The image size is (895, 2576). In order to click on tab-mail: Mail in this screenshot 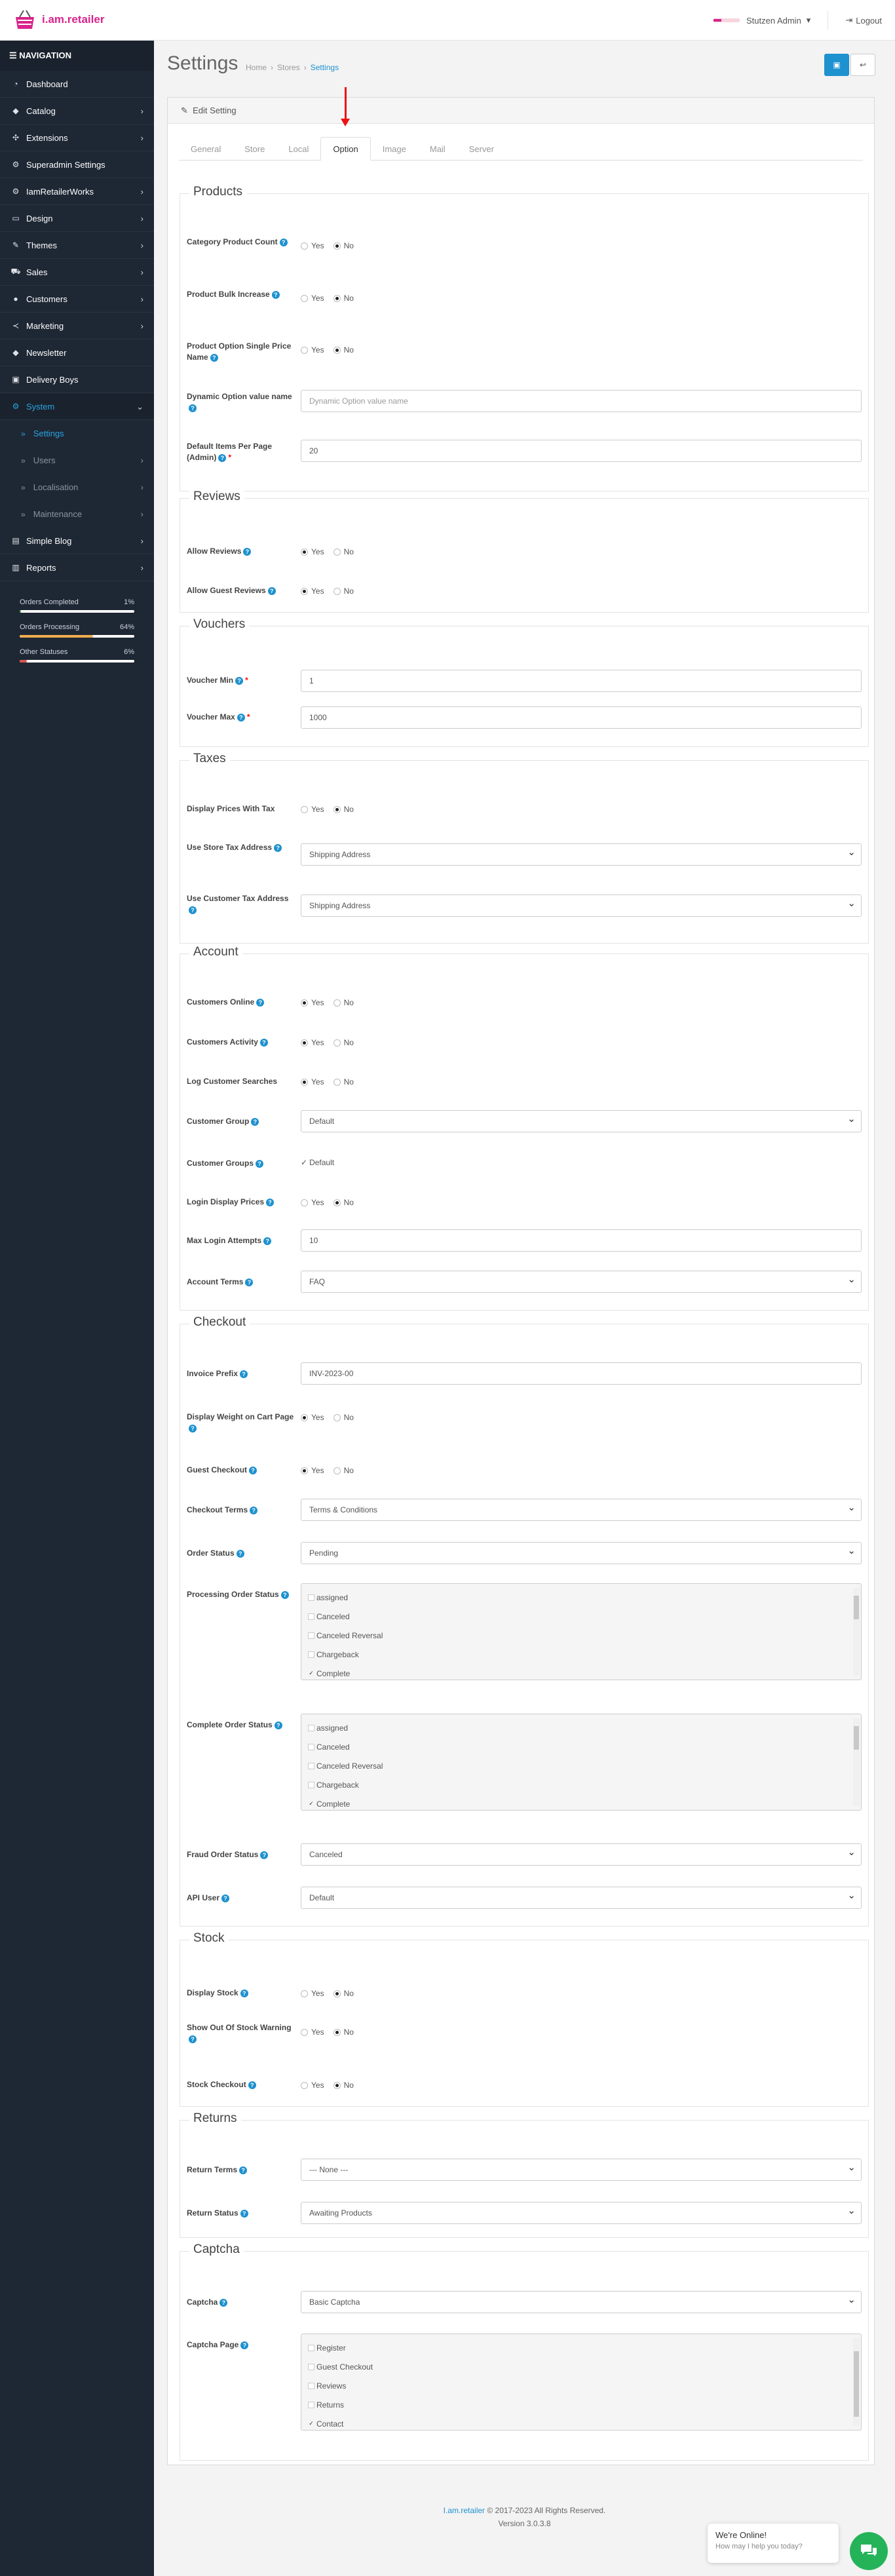, I will do `click(437, 149)`.